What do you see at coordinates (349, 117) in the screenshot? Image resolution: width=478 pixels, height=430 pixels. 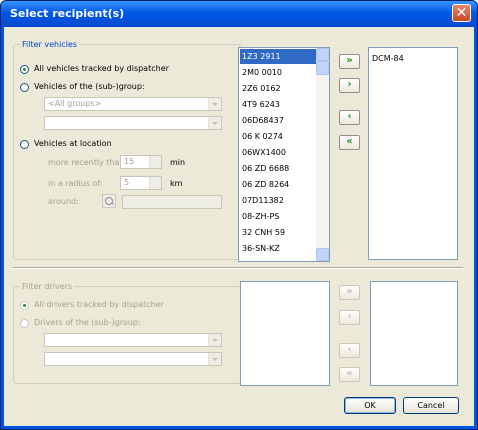 I see `remove-vehicle-button: ‹` at bounding box center [349, 117].